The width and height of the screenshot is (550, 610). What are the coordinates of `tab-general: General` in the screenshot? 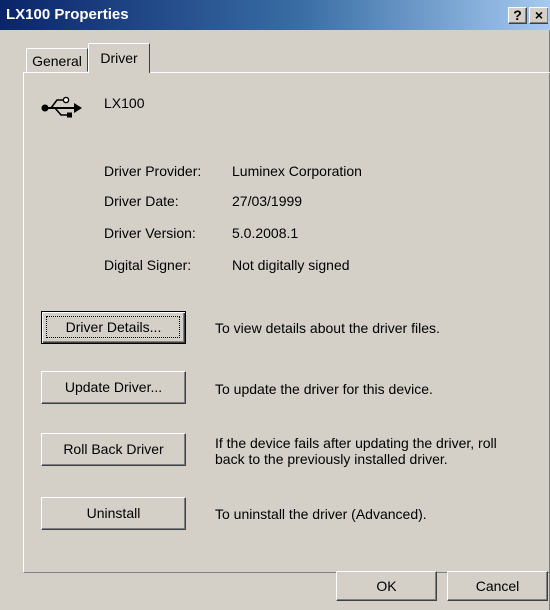 It's located at (57, 60).